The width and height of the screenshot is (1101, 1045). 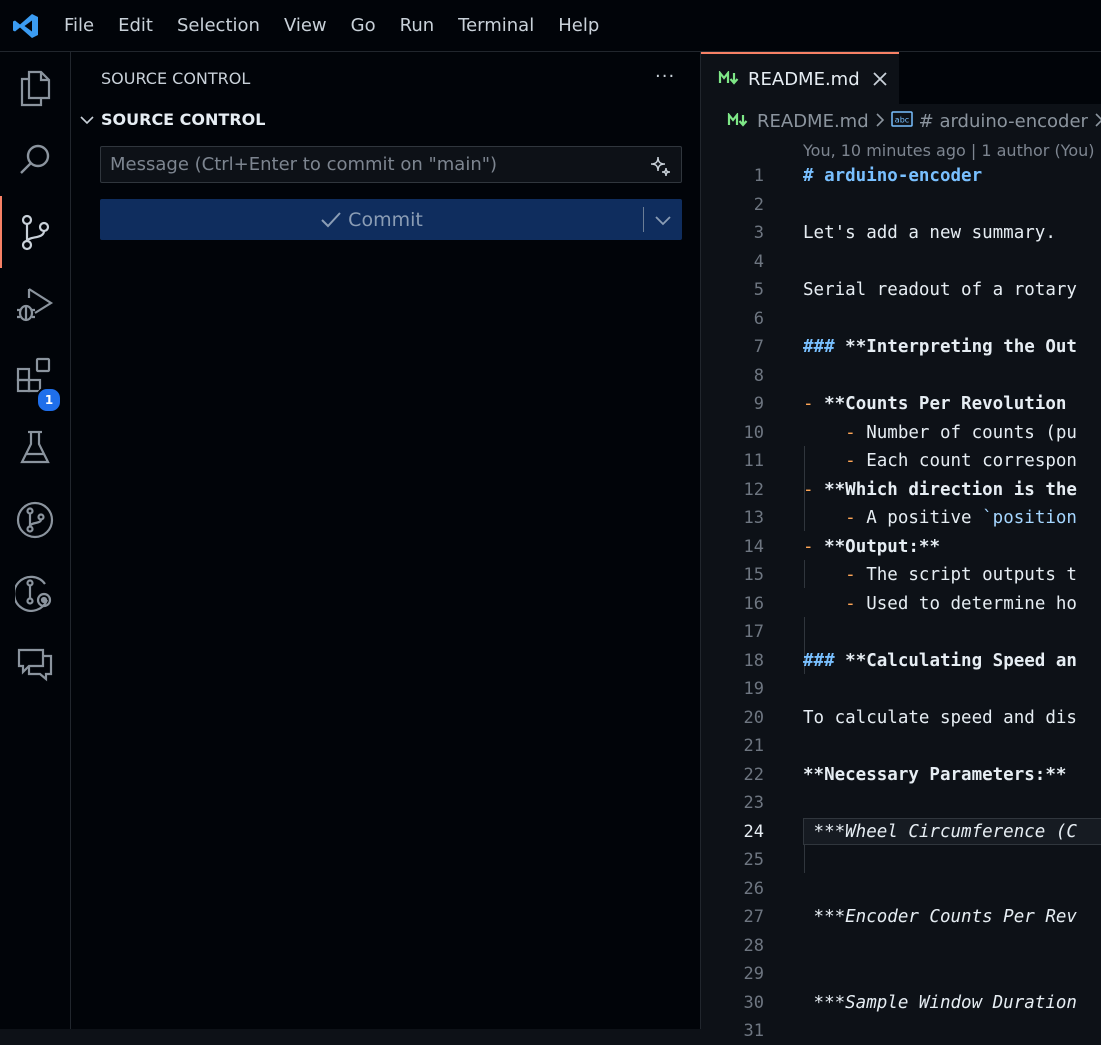 What do you see at coordinates (758, 262) in the screenshot?
I see `line-number: 4` at bounding box center [758, 262].